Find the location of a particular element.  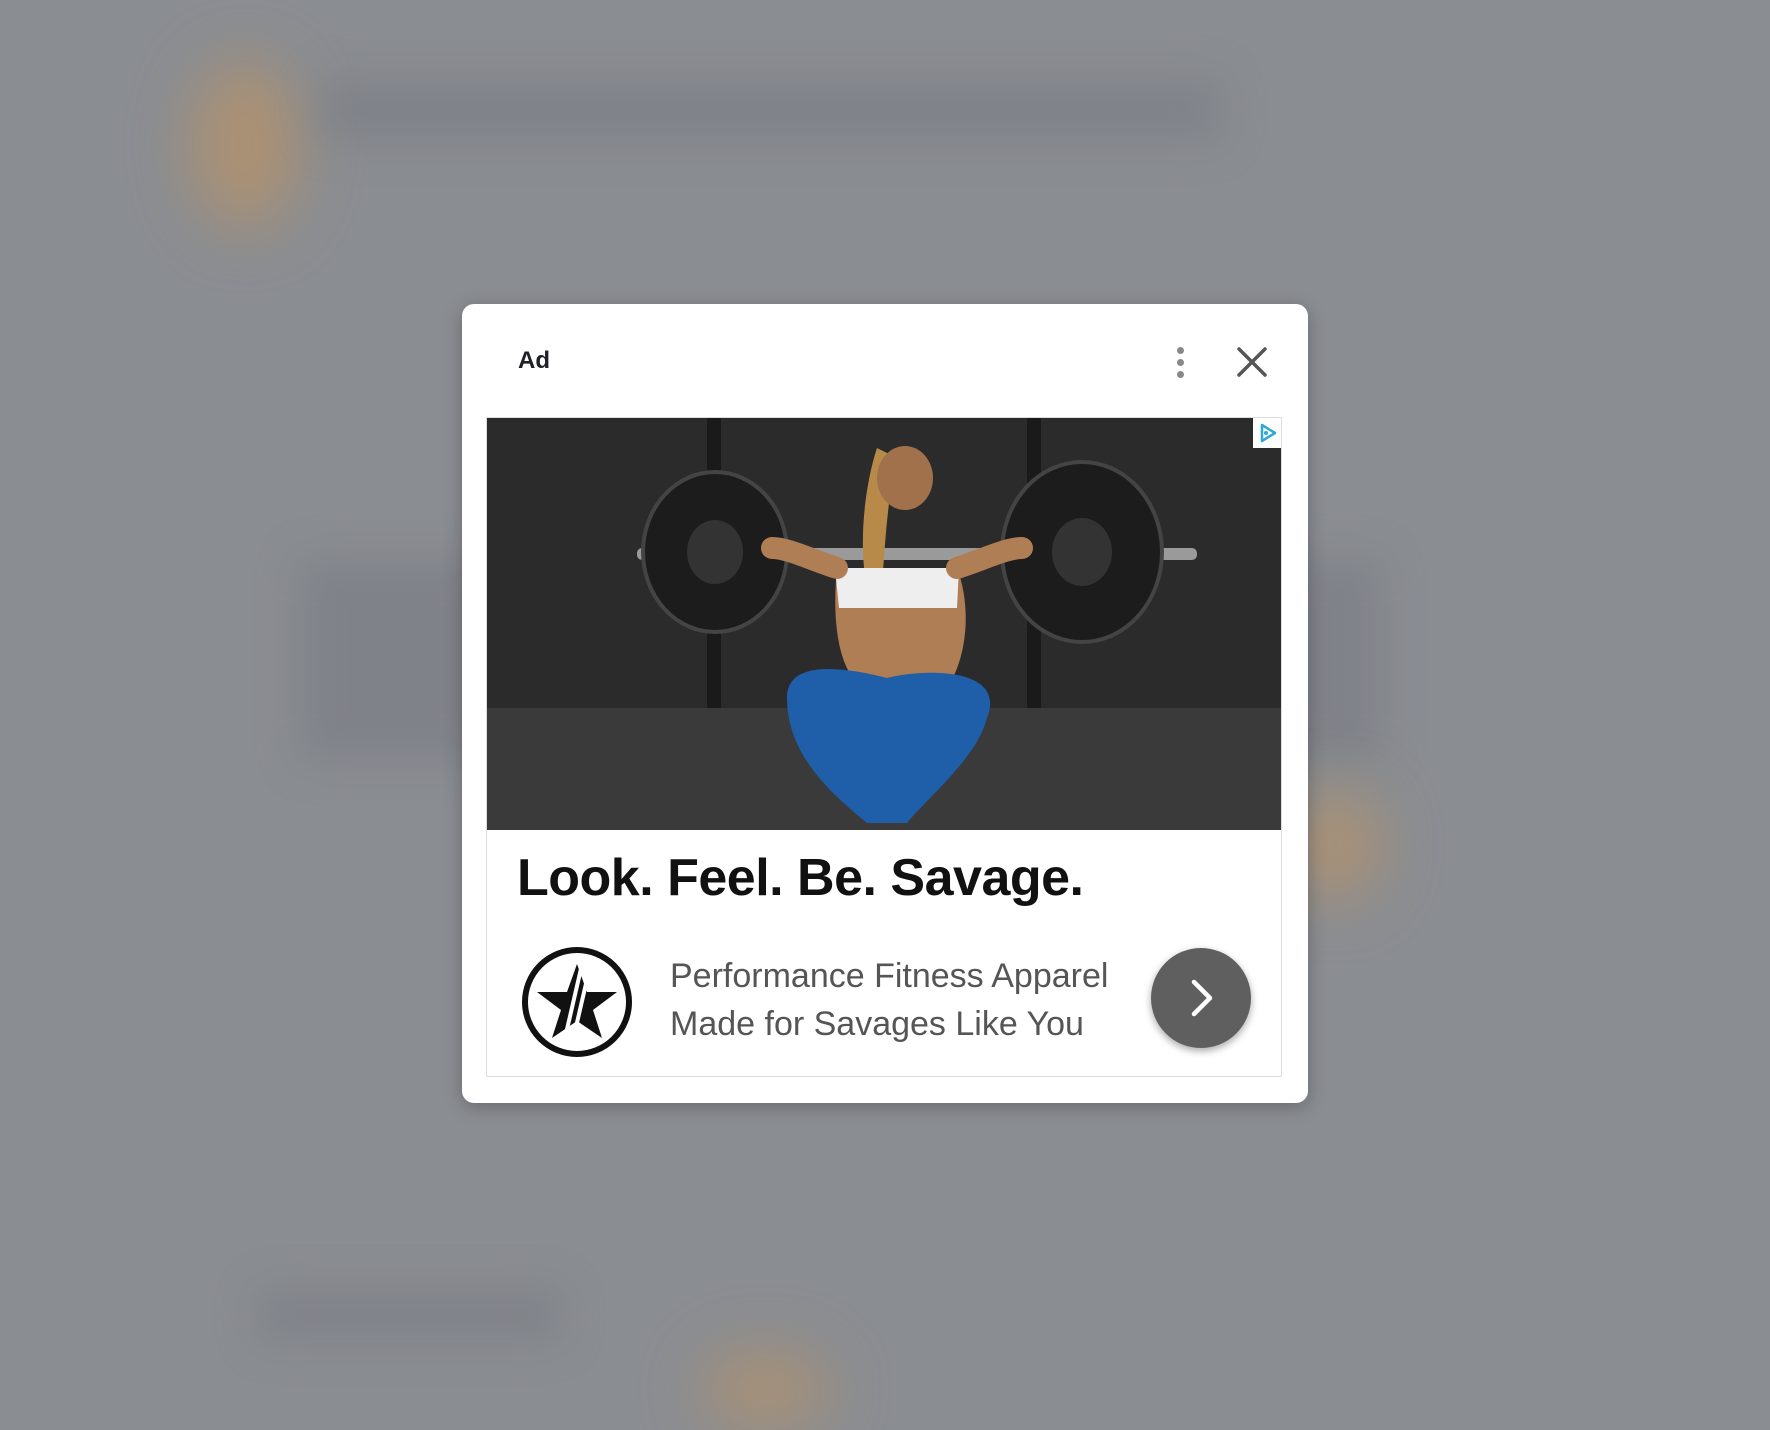

photo-illustration is located at coordinates (884, 624).